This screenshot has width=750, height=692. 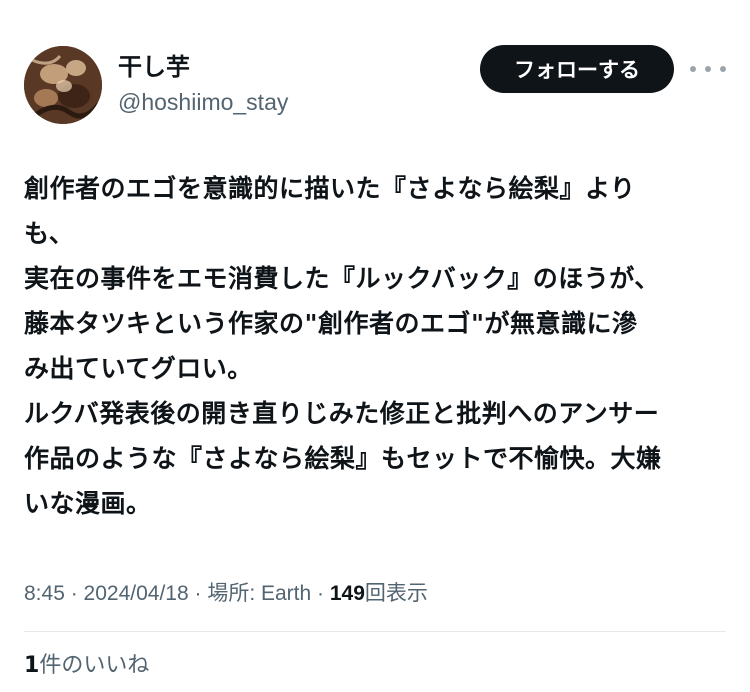 I want to click on views-count: 149, so click(x=347, y=593).